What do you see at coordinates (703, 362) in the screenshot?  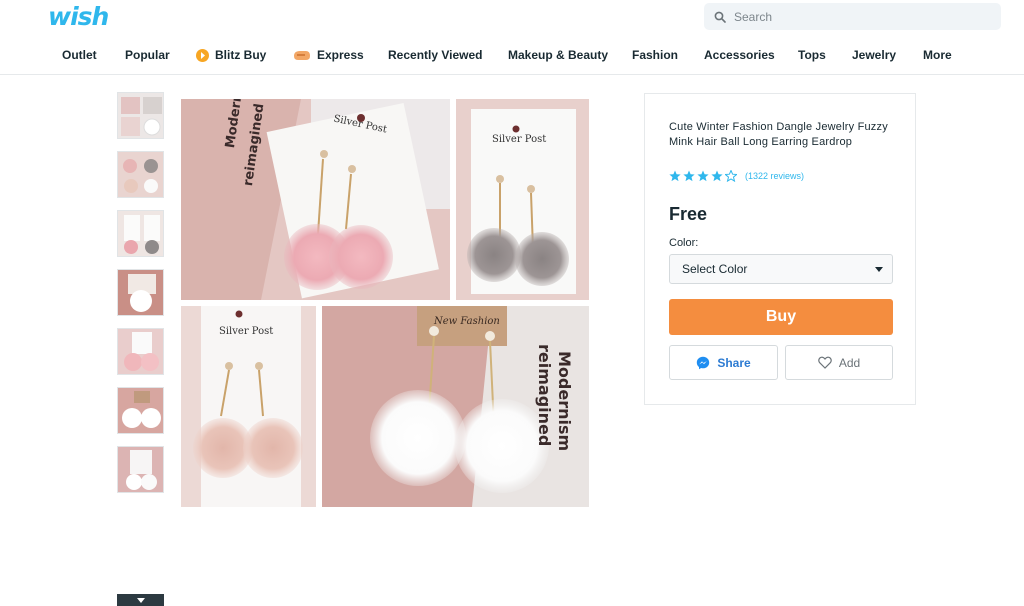 I see `messenger-icon` at bounding box center [703, 362].